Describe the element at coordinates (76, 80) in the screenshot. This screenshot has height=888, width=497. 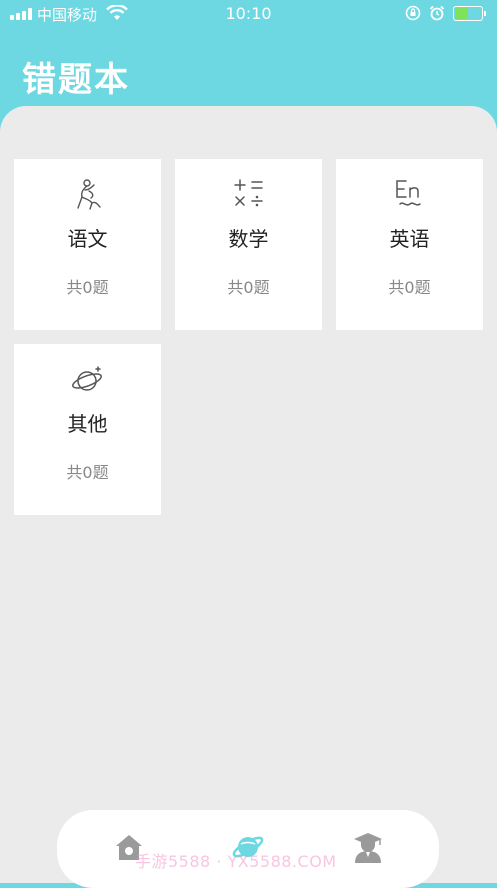
I see `page-title: 错题本` at that location.